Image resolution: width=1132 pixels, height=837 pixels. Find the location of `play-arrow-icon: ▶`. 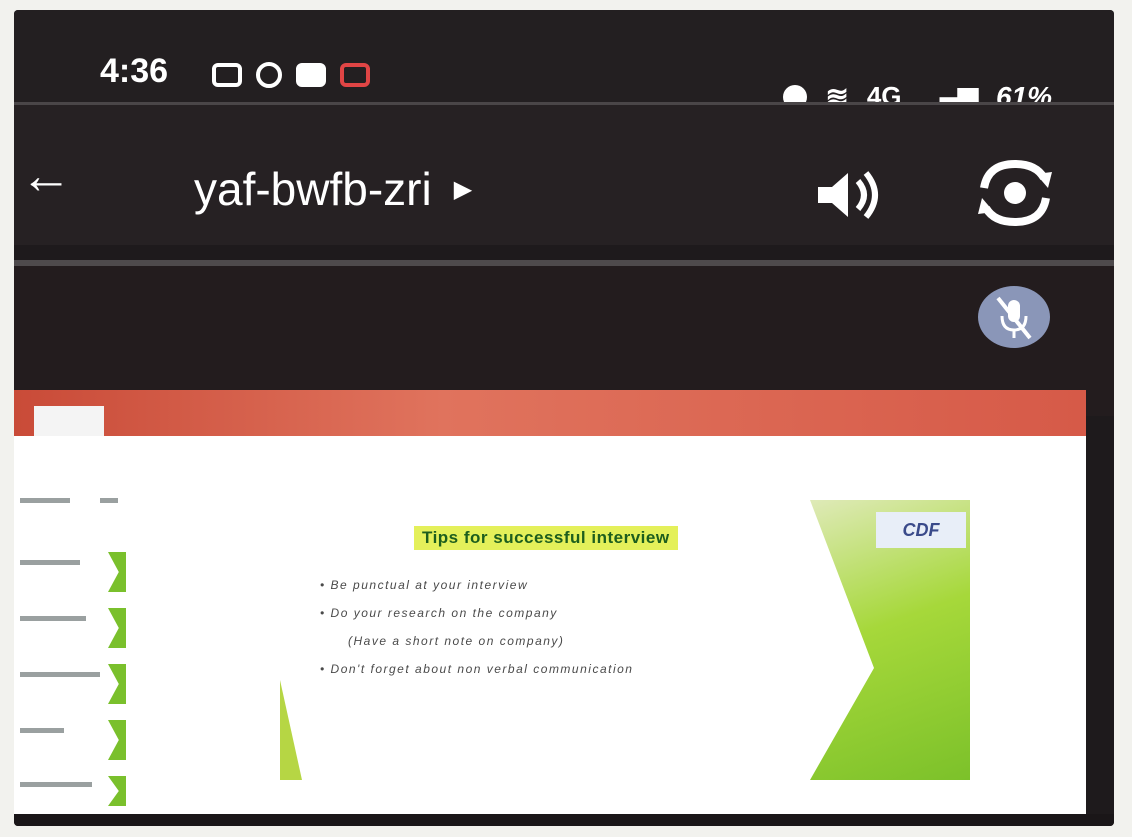

play-arrow-icon: ▶ is located at coordinates (463, 189).